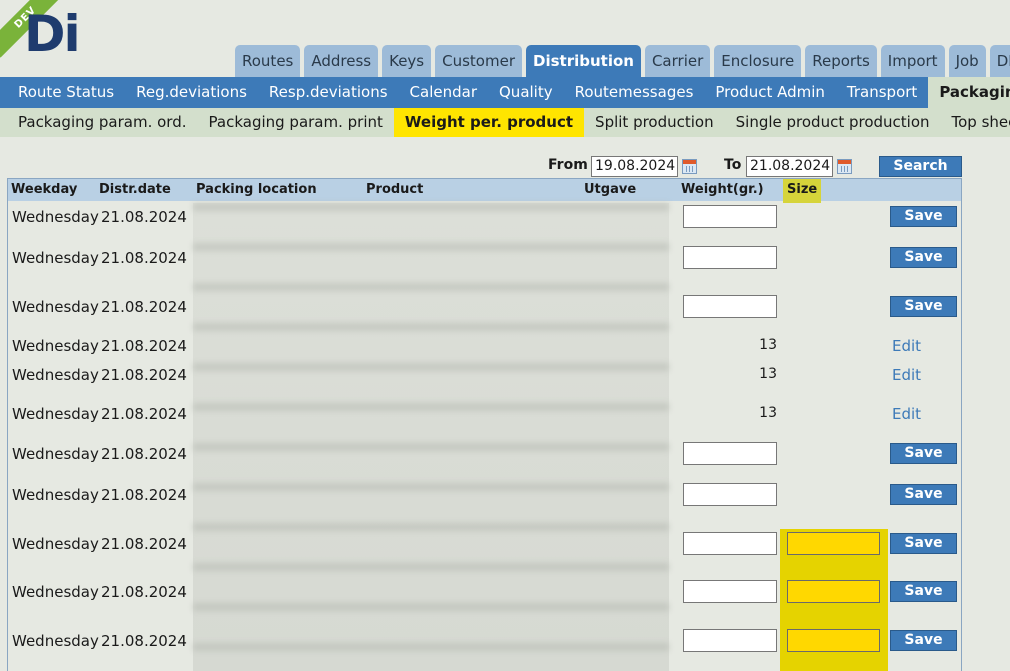 The width and height of the screenshot is (1010, 671). I want to click on nav-item-reg-deviations: Reg.deviations, so click(191, 92).